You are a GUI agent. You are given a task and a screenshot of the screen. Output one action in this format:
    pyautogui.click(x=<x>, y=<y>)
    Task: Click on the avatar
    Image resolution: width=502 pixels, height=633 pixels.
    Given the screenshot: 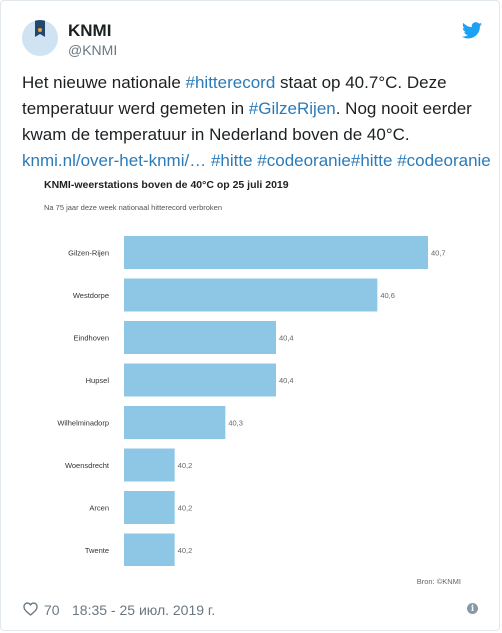 What is the action you would take?
    pyautogui.click(x=40, y=38)
    